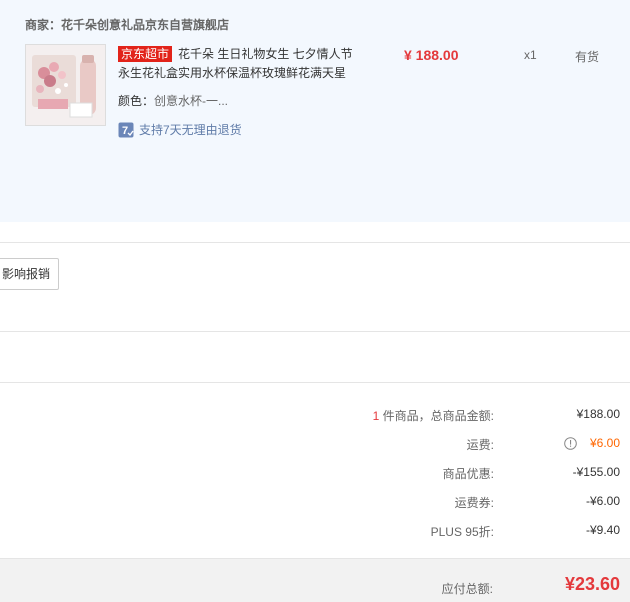 The height and width of the screenshot is (602, 630). Describe the element at coordinates (43, 25) in the screenshot. I see `shop-label: 商家：` at that location.